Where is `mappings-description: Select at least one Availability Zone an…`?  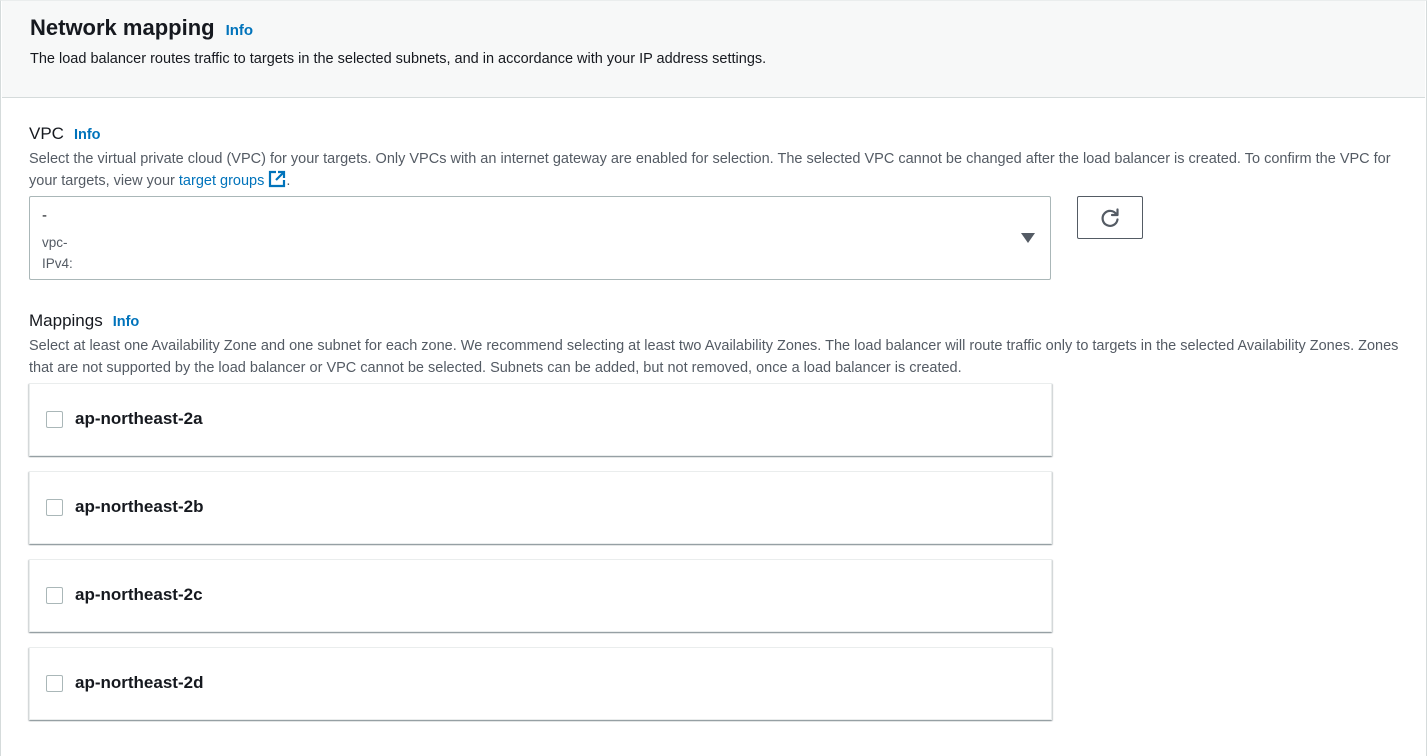
mappings-description: Select at least one Availability Zone an… is located at coordinates (714, 357).